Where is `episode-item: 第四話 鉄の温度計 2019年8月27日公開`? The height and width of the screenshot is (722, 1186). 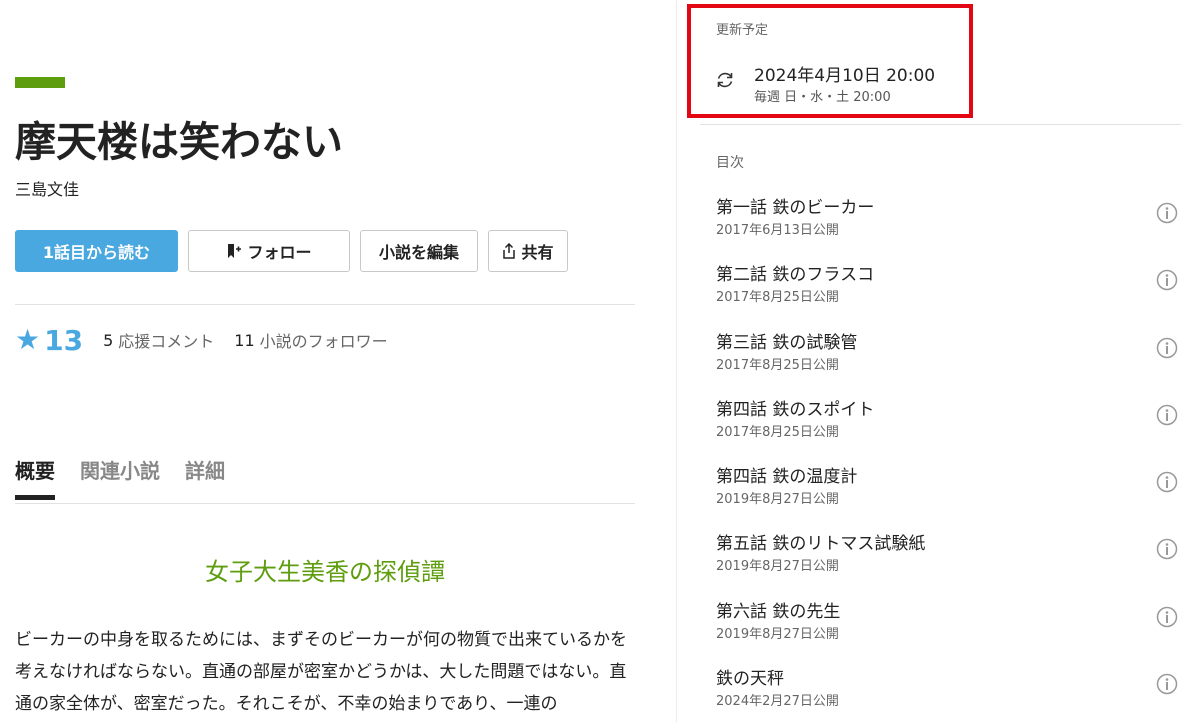
episode-item: 第四話 鉄の温度計 2019年8月27日公開 is located at coordinates (951, 498).